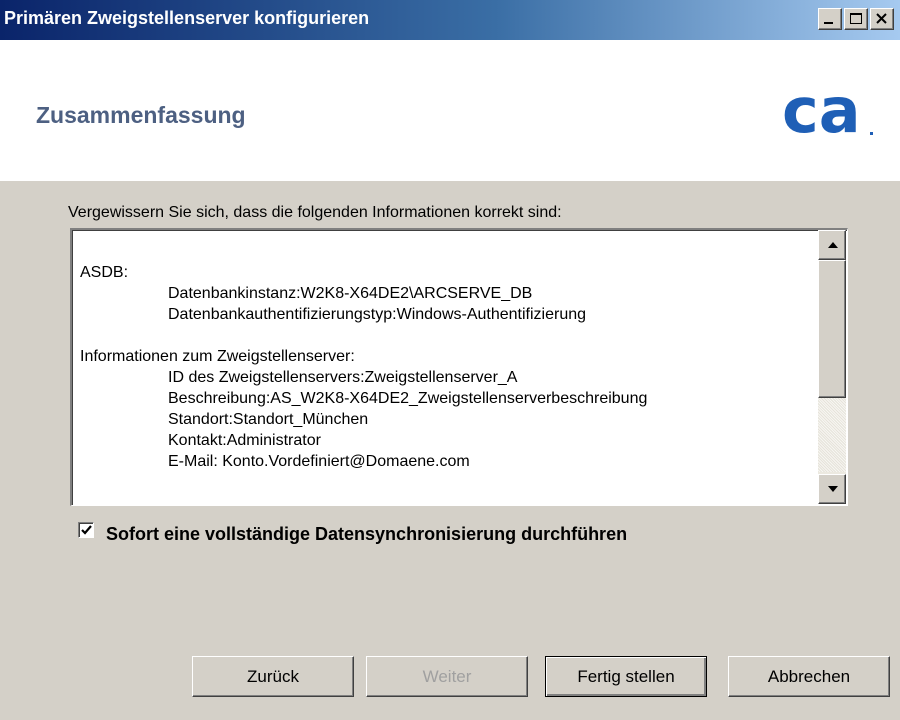 The image size is (900, 720). Describe the element at coordinates (244, 440) in the screenshot. I see `summary-line: Kontakt:Administrator` at that location.